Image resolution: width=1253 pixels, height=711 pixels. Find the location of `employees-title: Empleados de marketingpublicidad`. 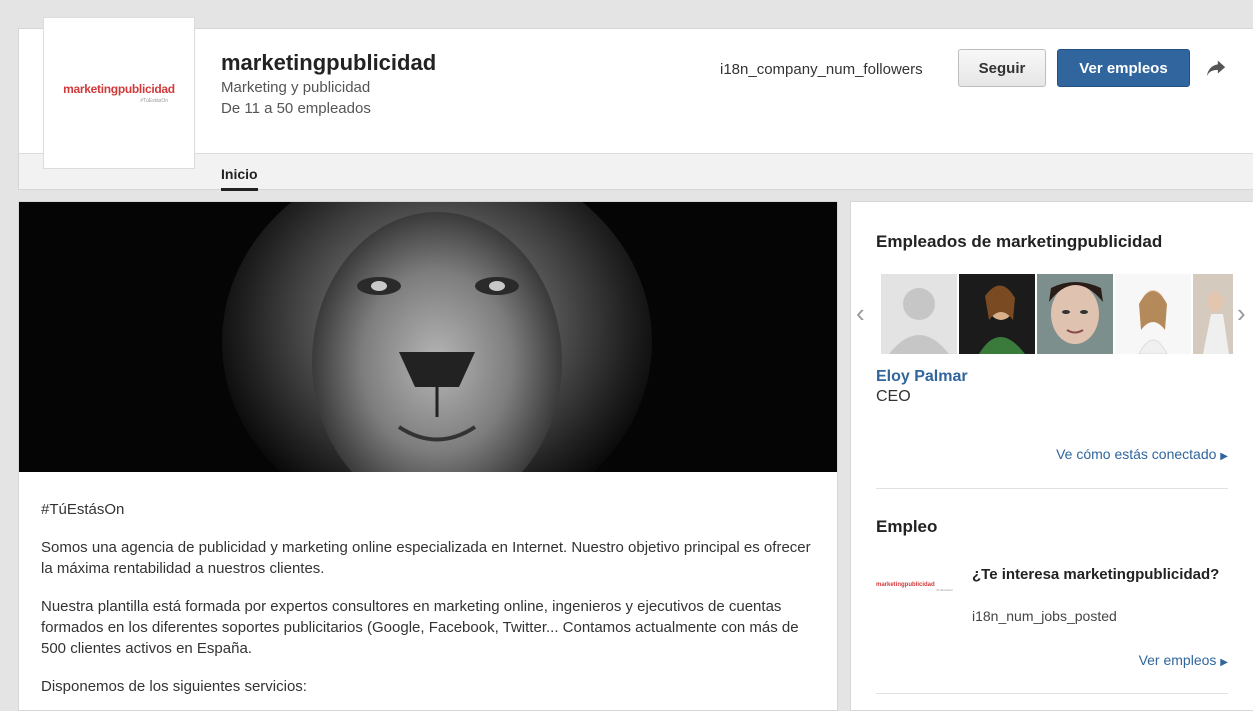

employees-title: Empleados de marketingpublicidad is located at coordinates (1019, 241).